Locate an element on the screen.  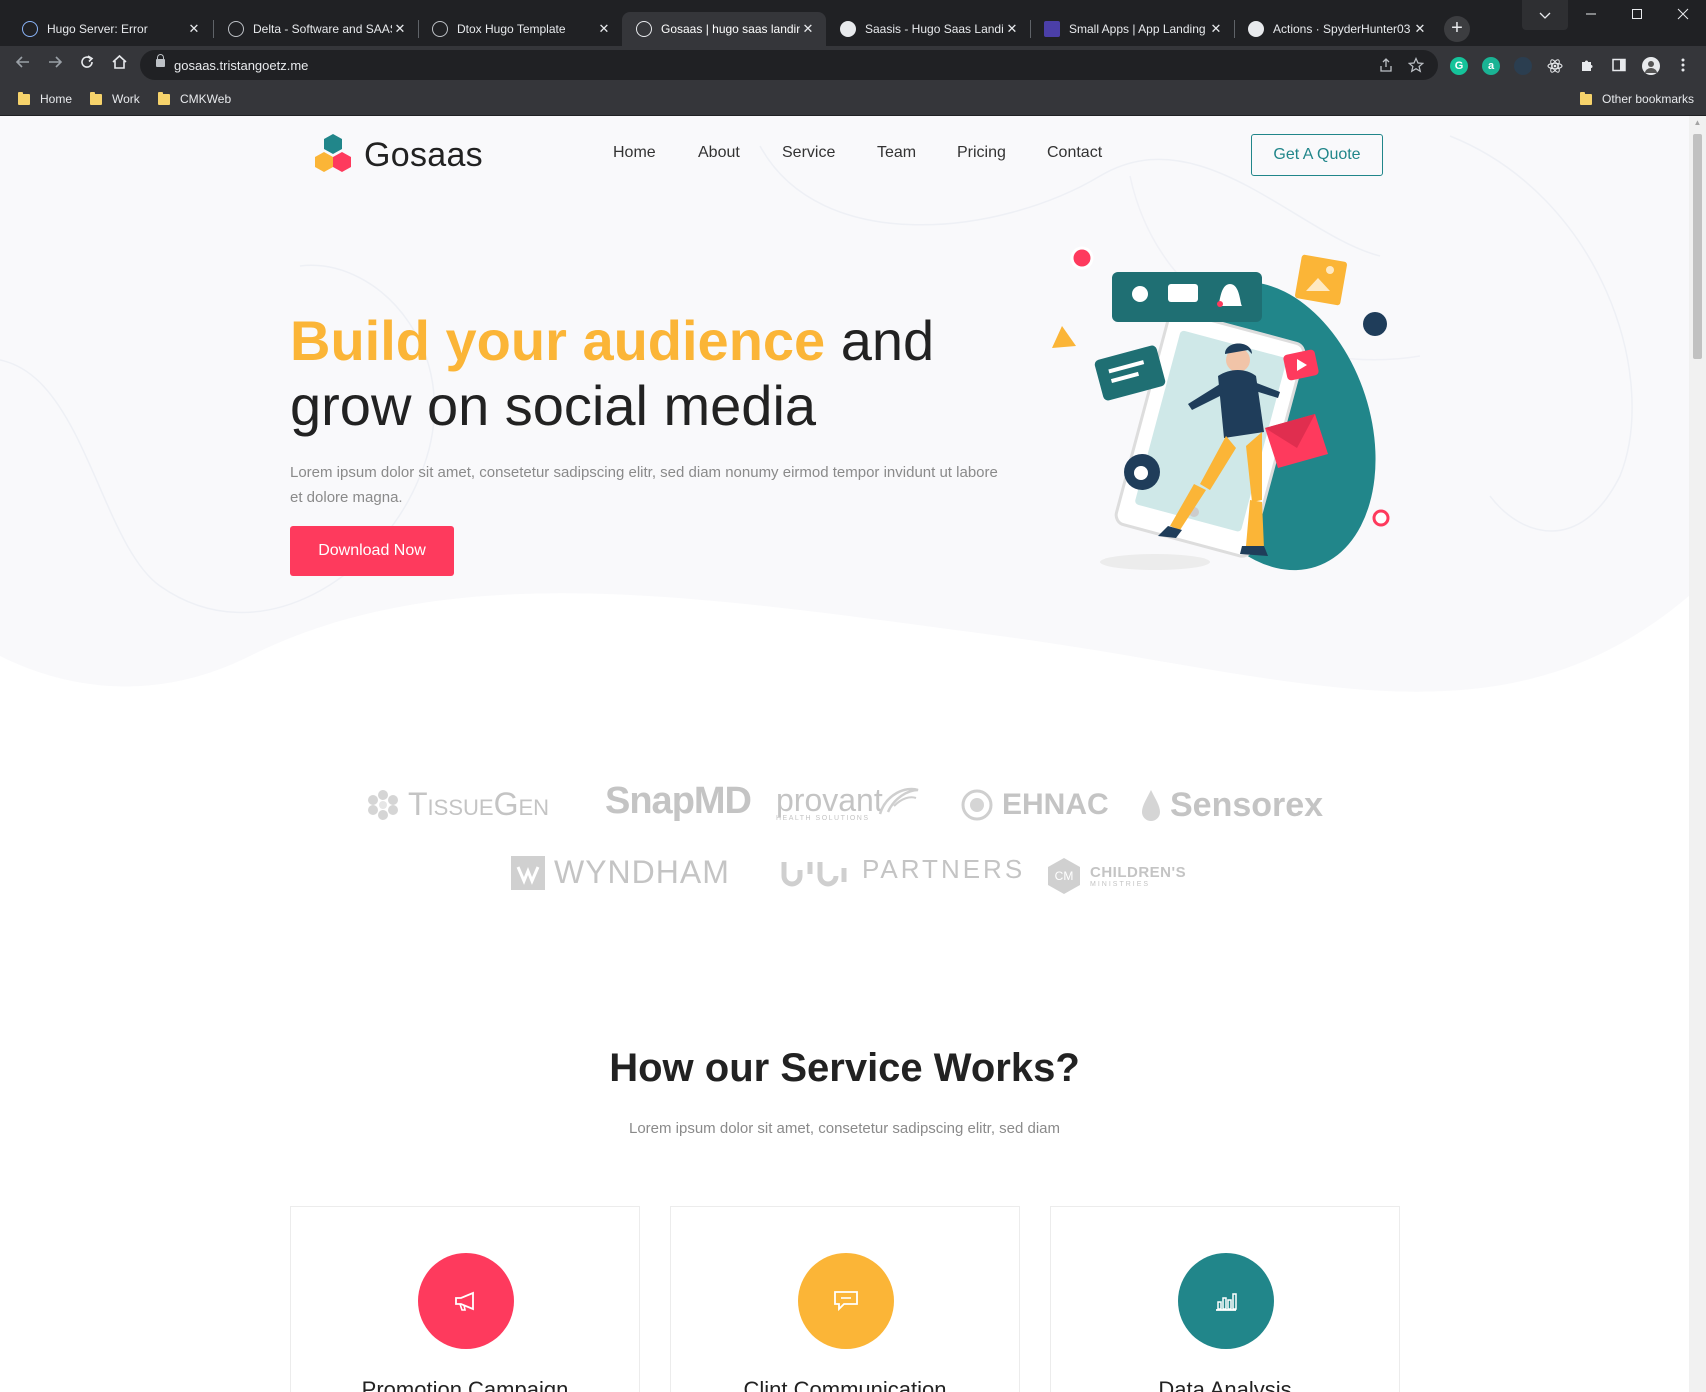
nav-about: About is located at coordinates (719, 153).